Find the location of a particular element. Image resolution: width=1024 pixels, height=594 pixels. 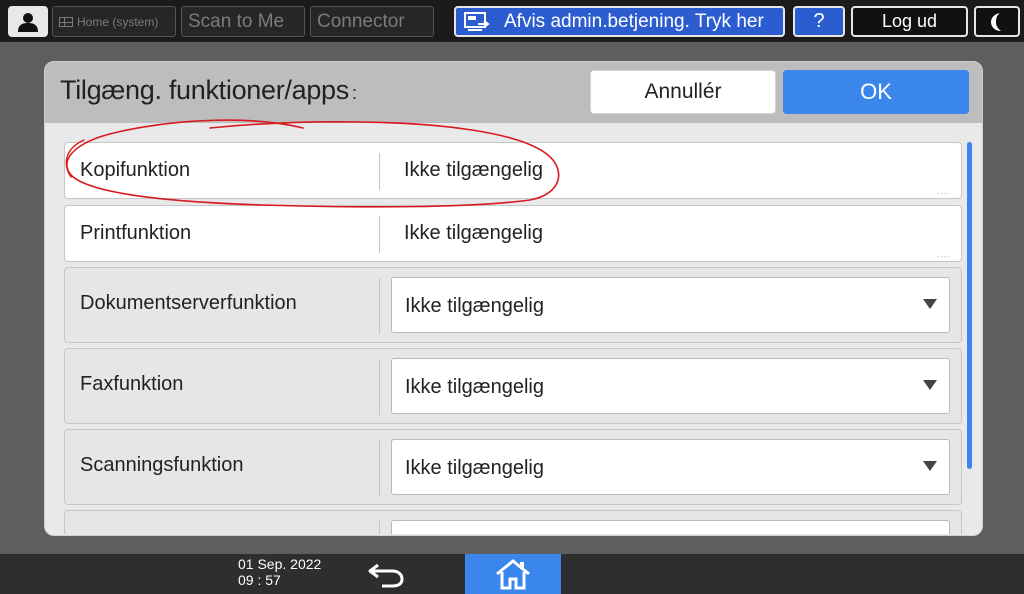

row-label: Kopifunktion is located at coordinates (135, 170).